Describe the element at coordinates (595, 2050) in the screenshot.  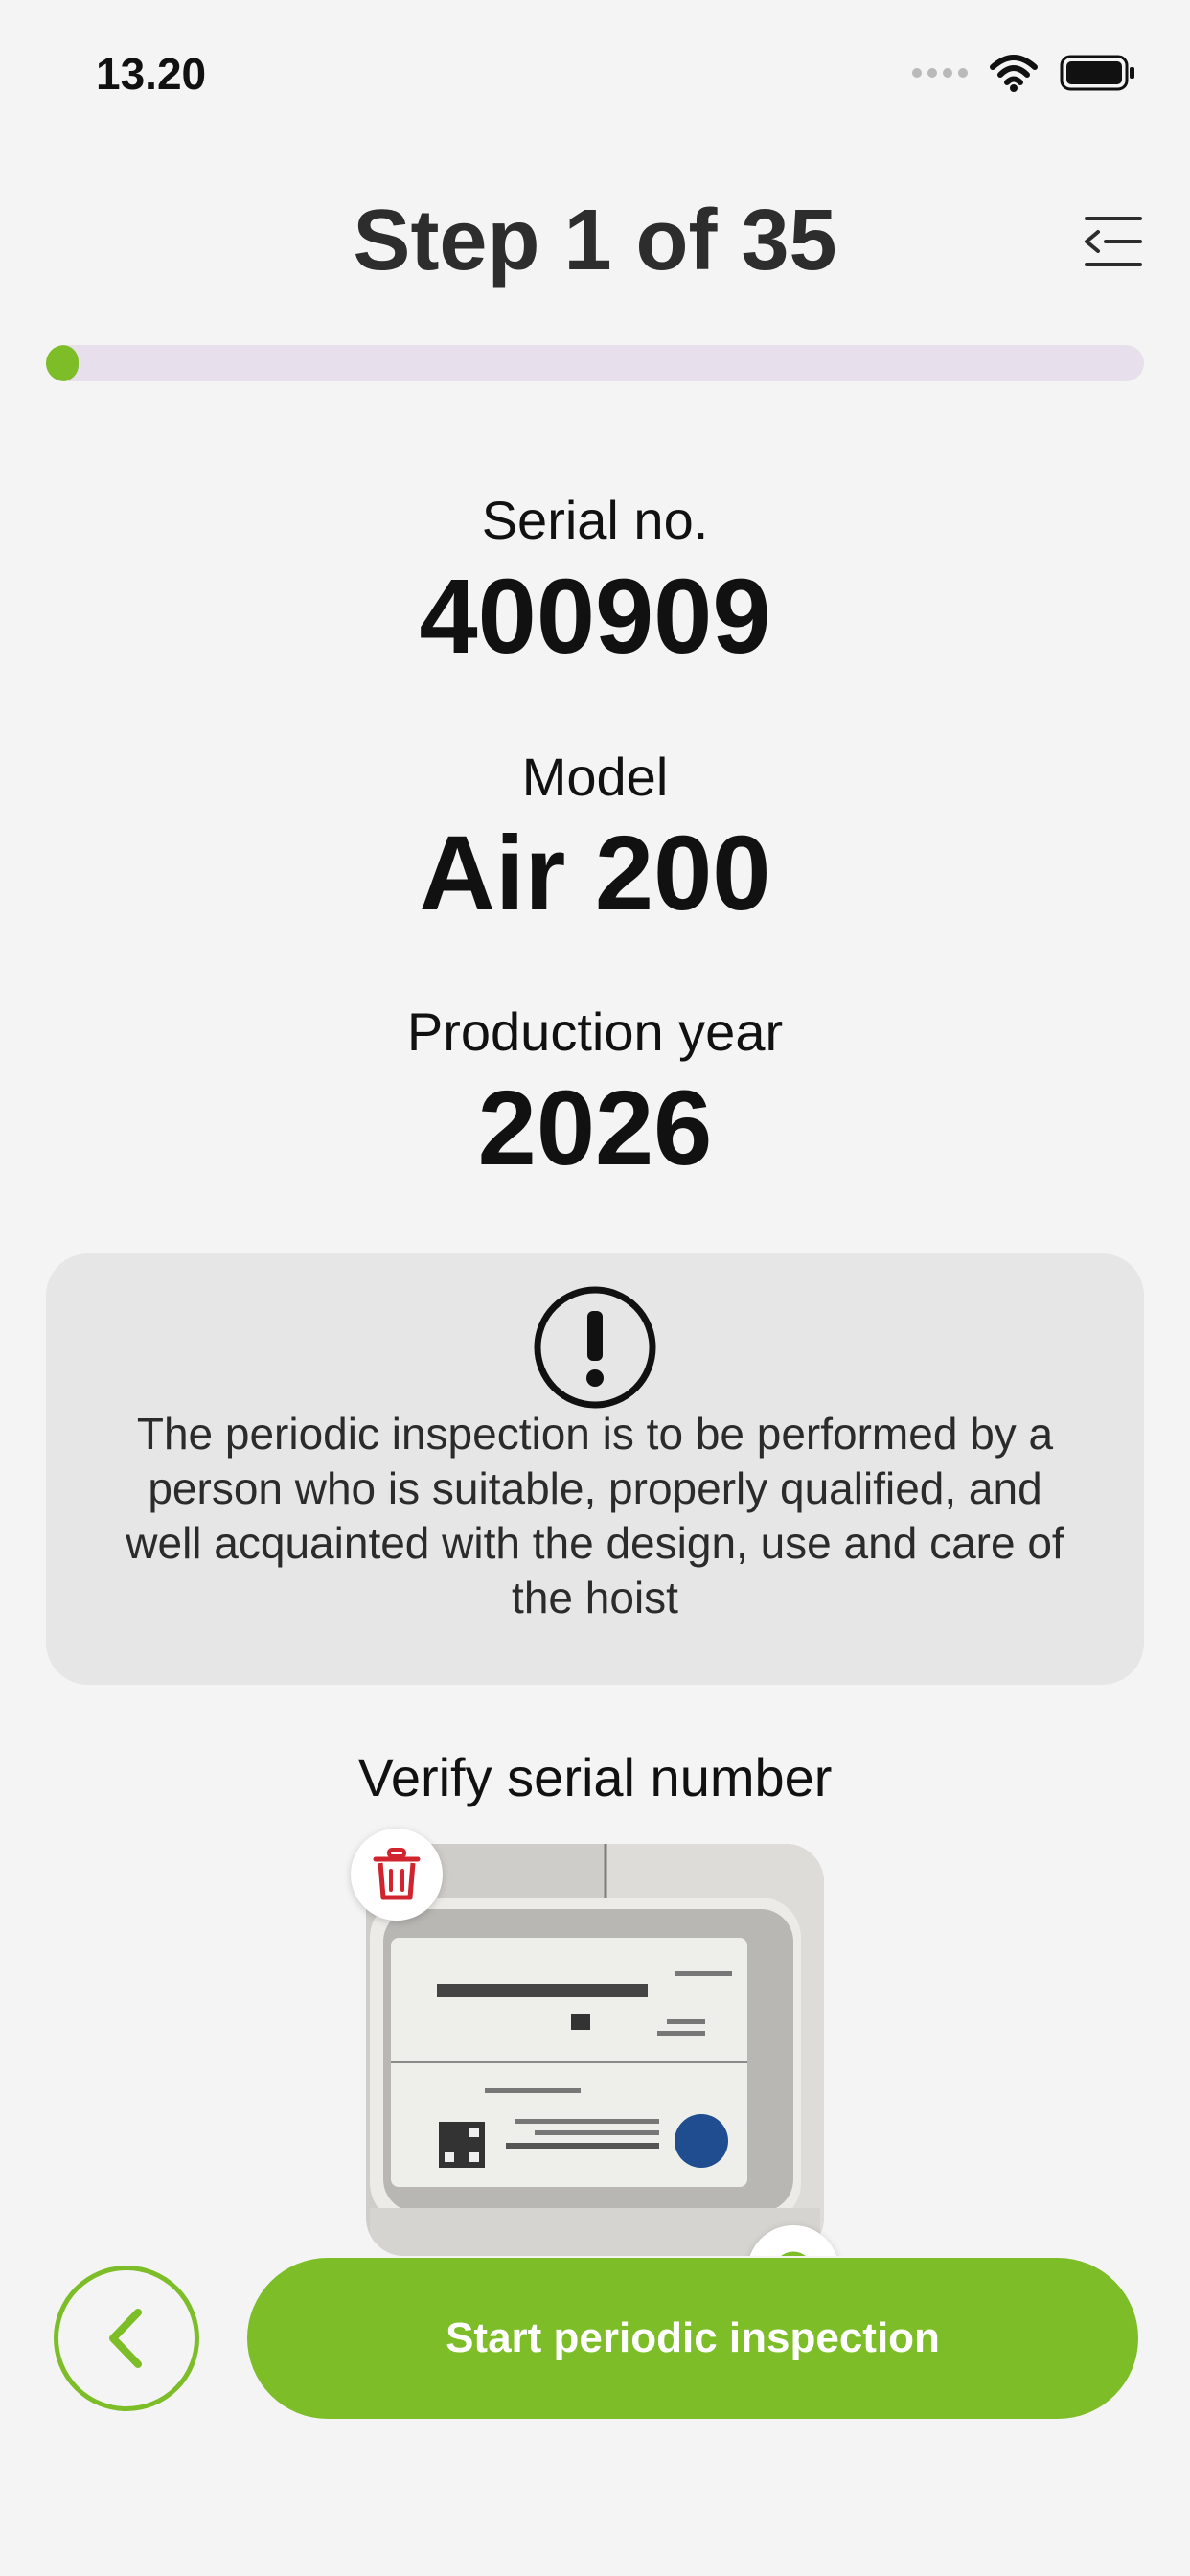
I see `serial-photo` at that location.